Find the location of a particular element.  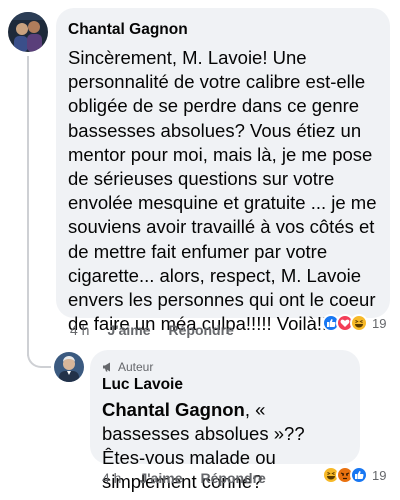

megaphone-icon is located at coordinates (106, 367).